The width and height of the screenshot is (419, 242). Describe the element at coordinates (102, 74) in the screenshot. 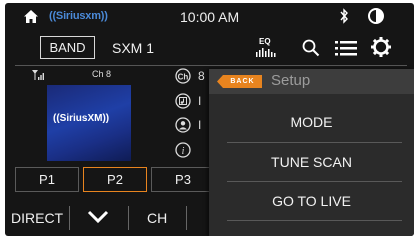

I see `channel-number: Ch 8` at that location.